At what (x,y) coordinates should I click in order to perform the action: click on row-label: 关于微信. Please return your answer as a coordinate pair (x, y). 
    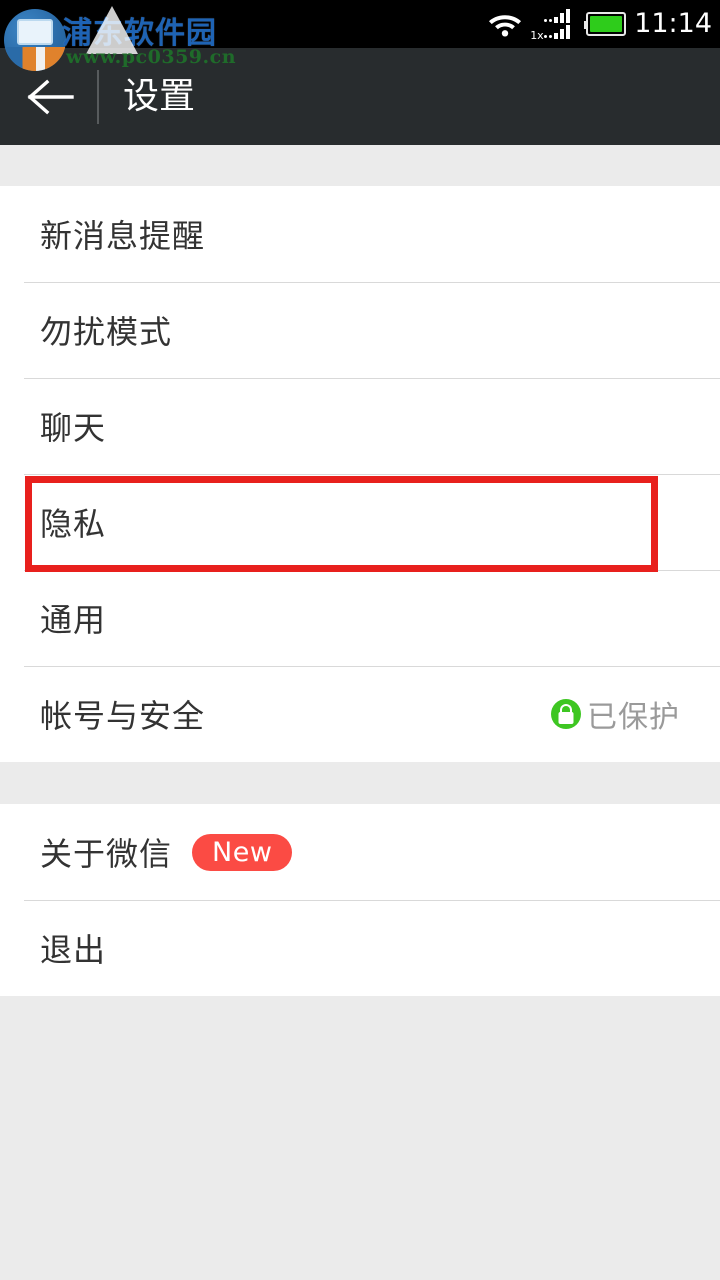
    Looking at the image, I should click on (106, 854).